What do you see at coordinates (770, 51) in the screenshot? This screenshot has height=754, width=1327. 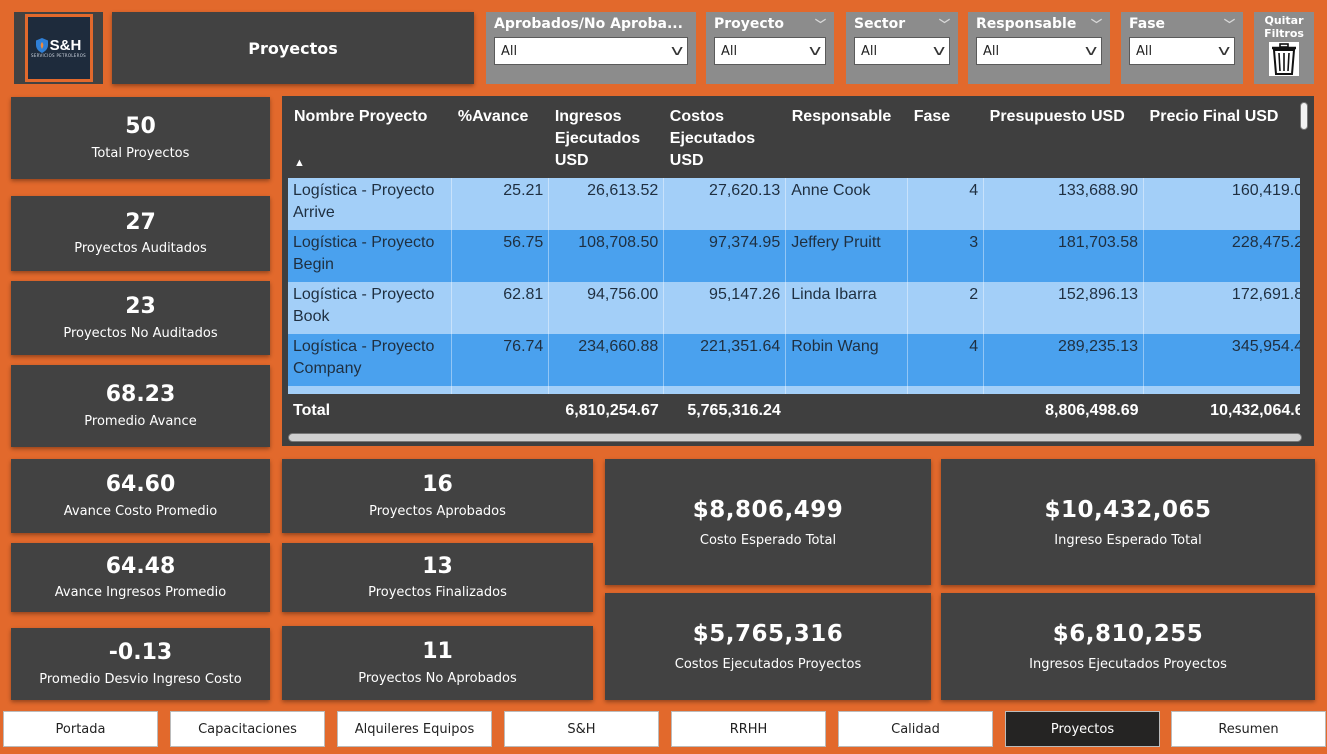 I see `slicer-proyecto-dropdown: All v` at bounding box center [770, 51].